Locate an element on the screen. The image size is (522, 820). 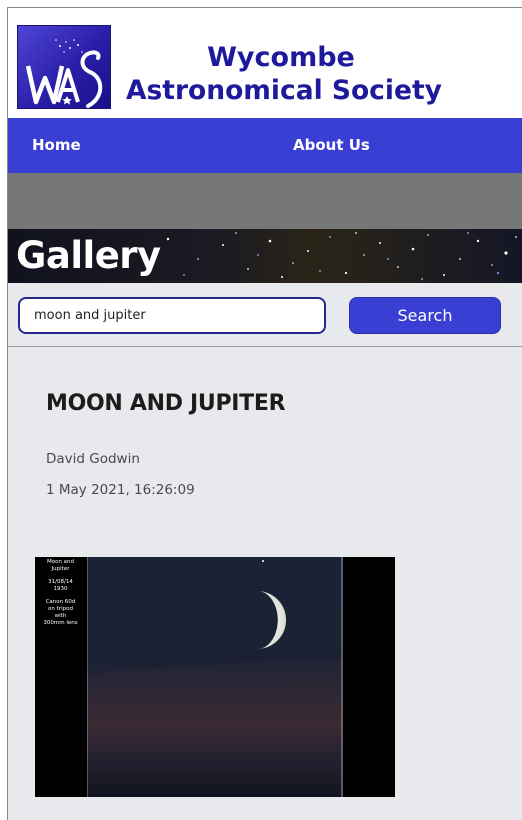
nav-item-home: Home is located at coordinates (56, 145).